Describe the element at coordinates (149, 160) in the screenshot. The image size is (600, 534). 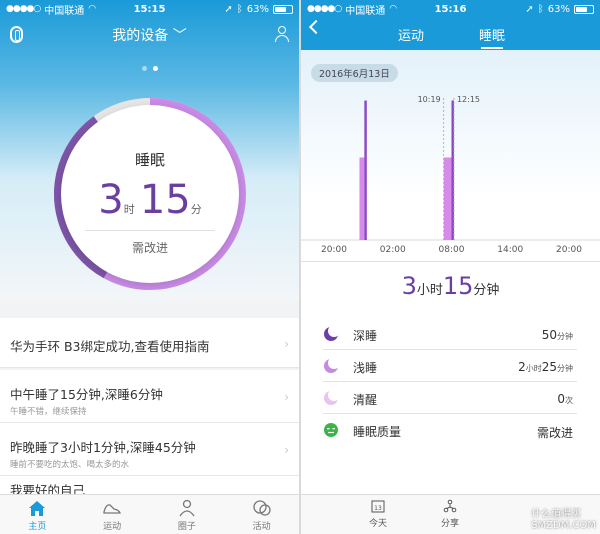
I see `ring-title: 睡眠` at that location.